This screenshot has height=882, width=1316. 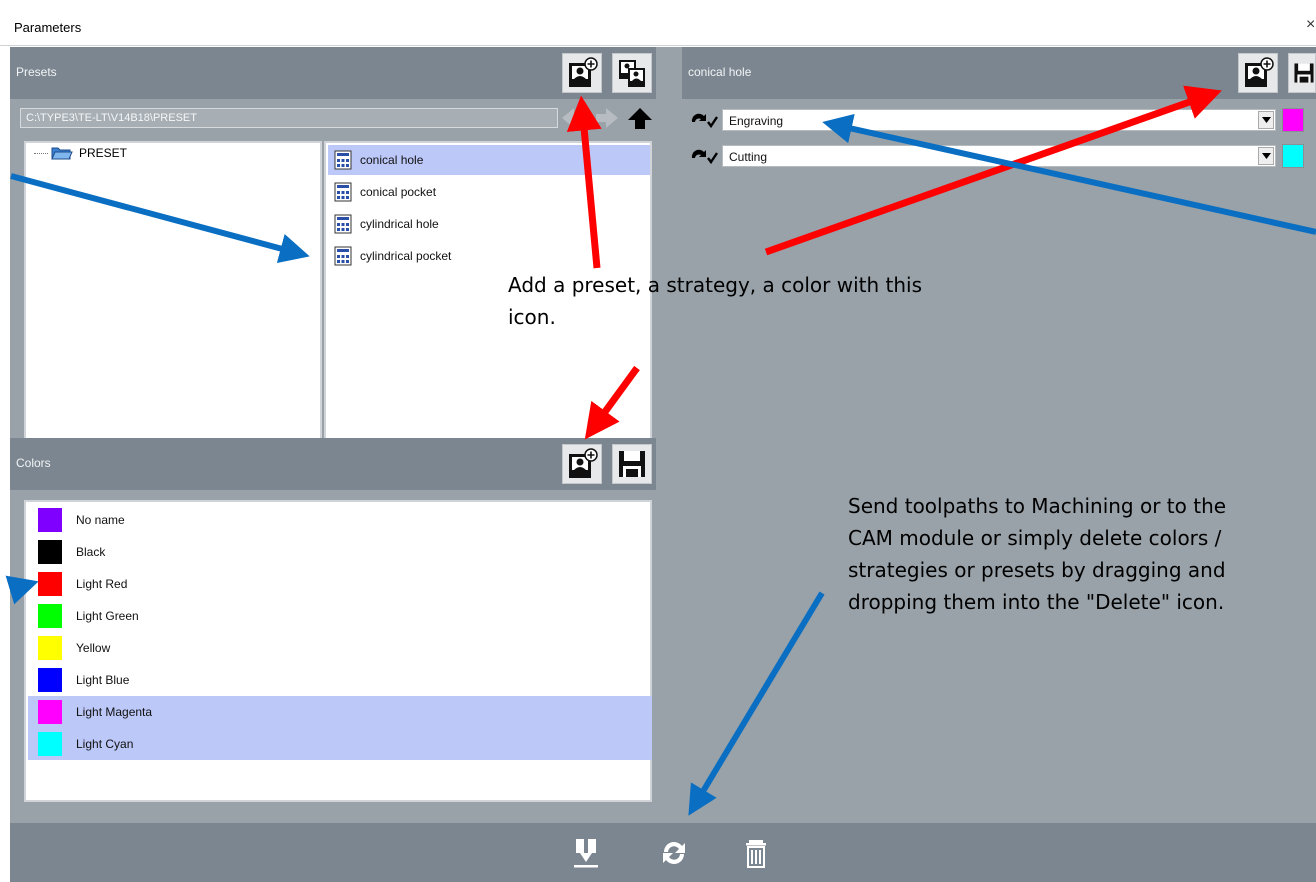 I want to click on list-item: cylindrical pocket, so click(x=489, y=256).